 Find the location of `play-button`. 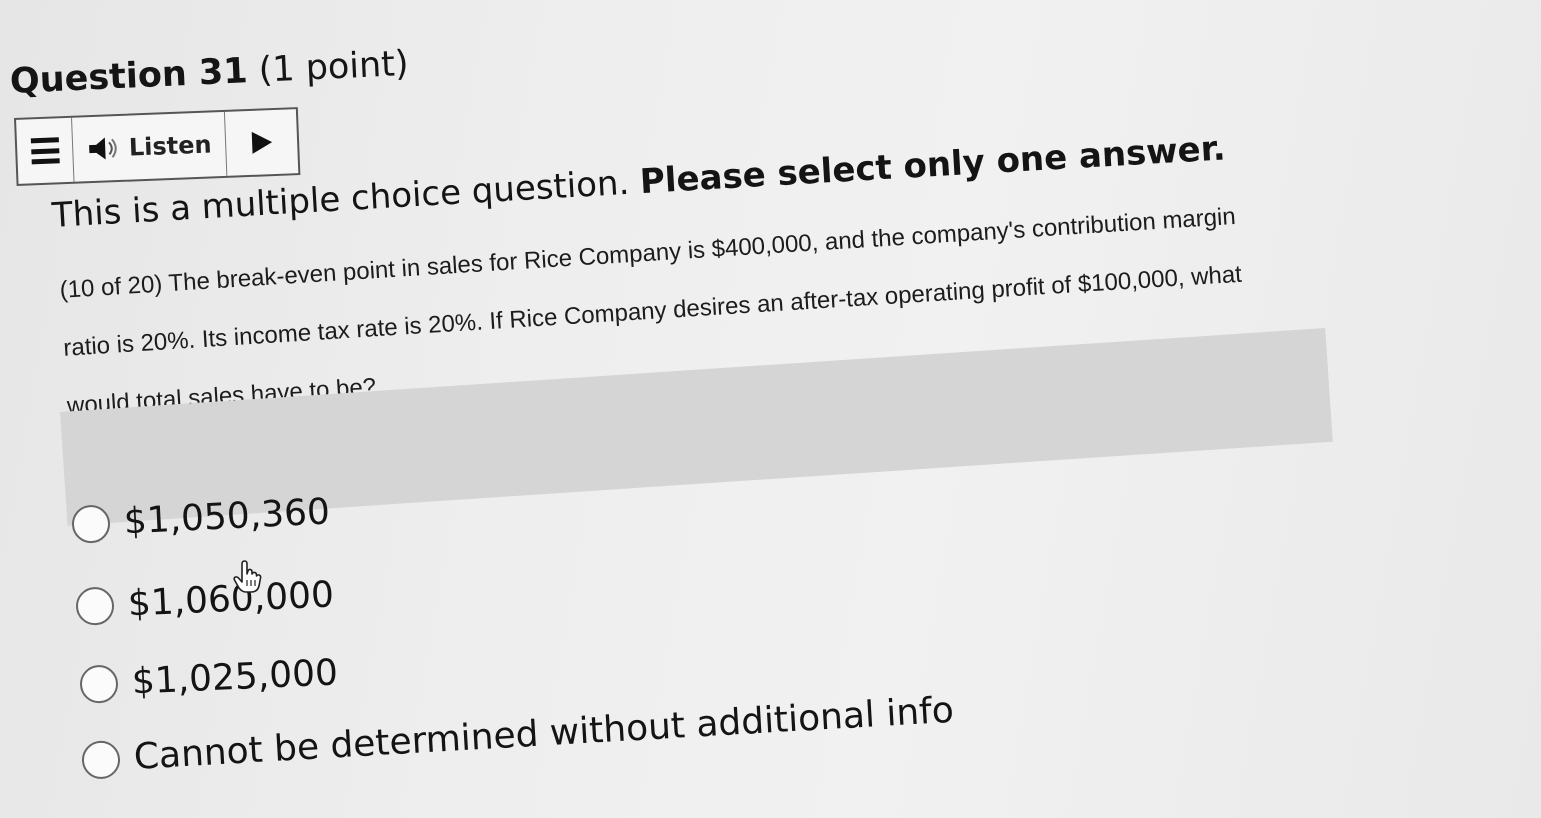

play-button is located at coordinates (261, 142).